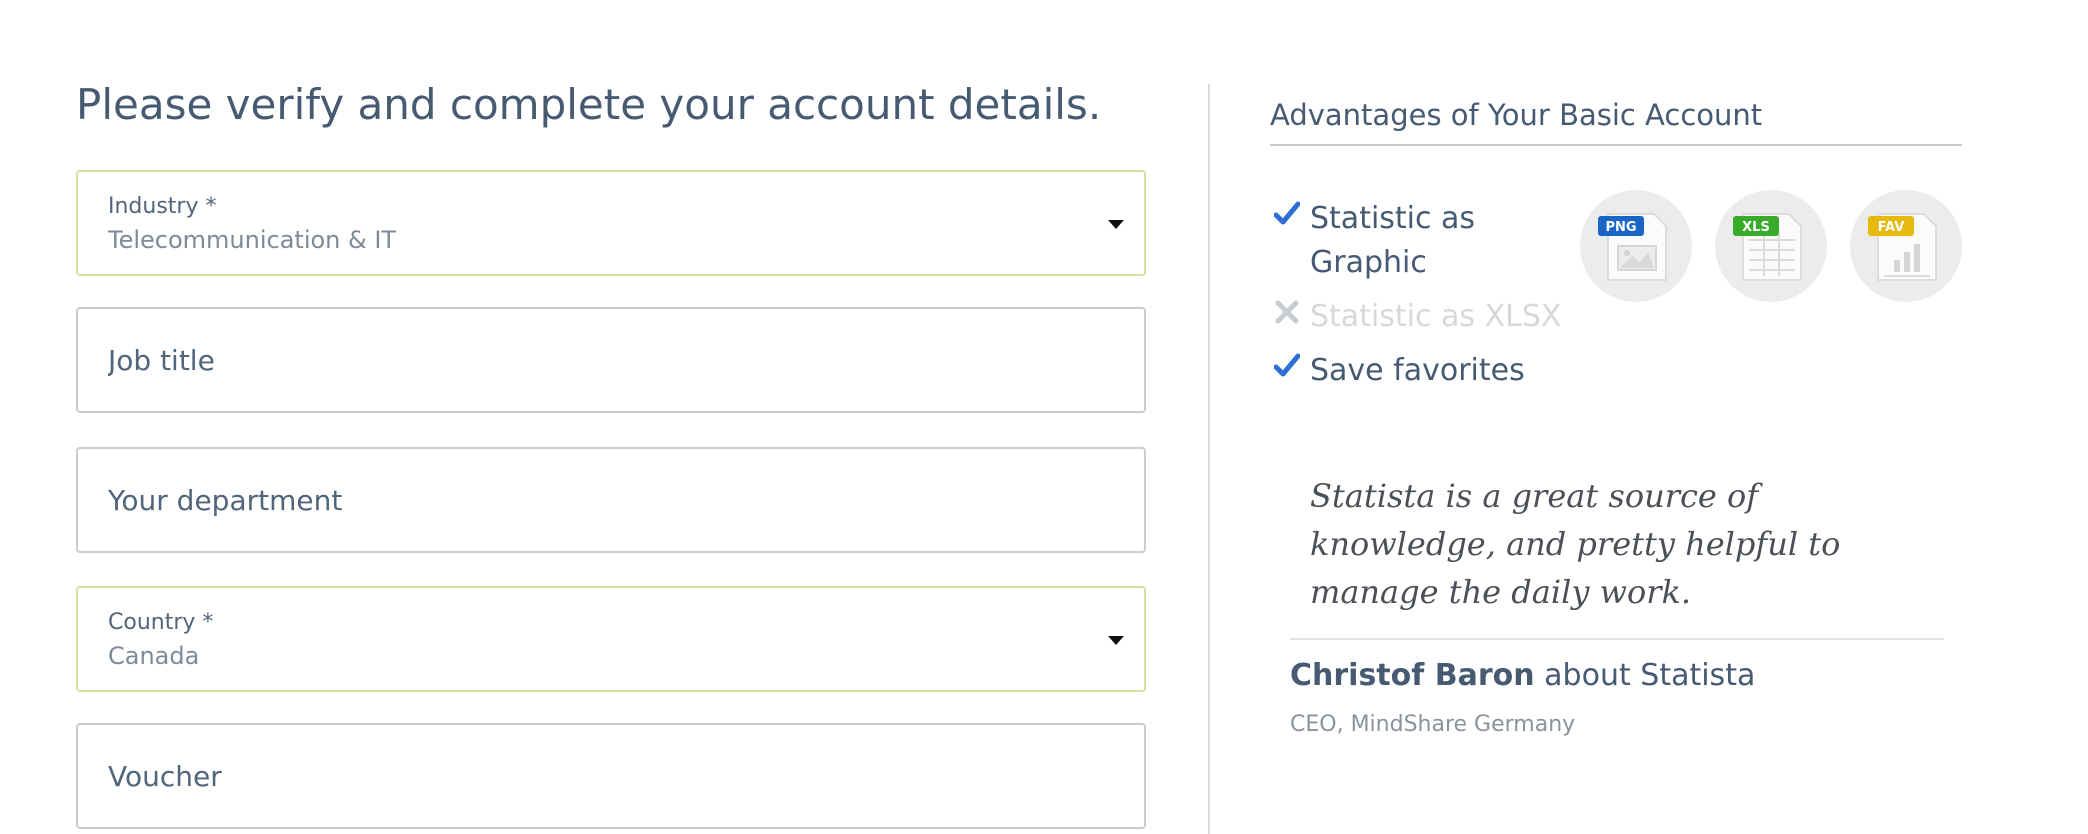 The width and height of the screenshot is (2088, 834). I want to click on advantages-heading: Advantages of Your Basic Account, so click(1616, 122).